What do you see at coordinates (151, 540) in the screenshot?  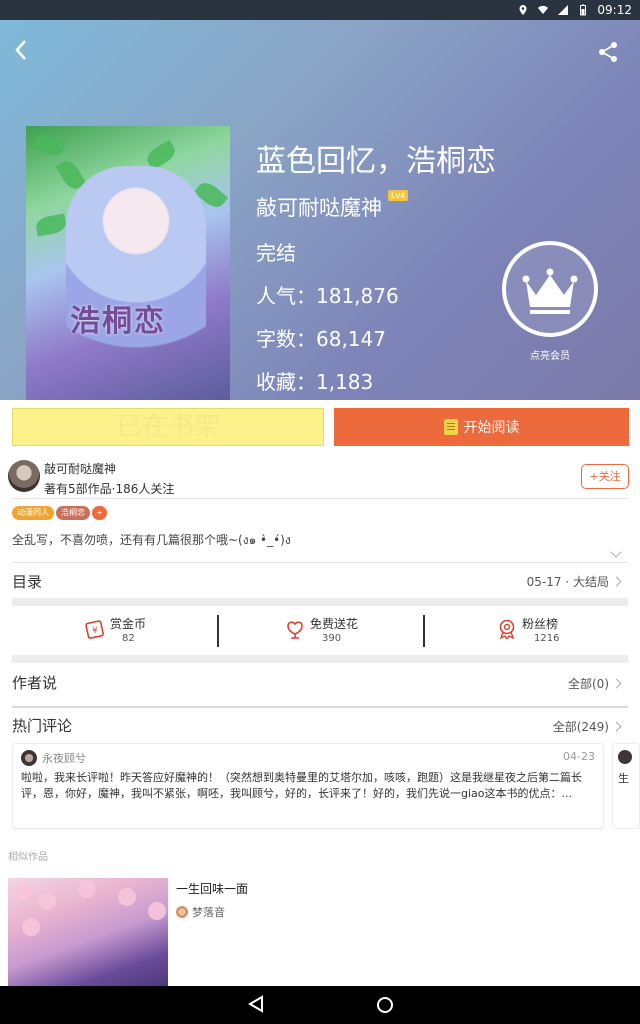 I see `book-description: 全乱写，不喜勿喷，还有有几篇很那个哦~(ง๑ •̀_•́)ง` at bounding box center [151, 540].